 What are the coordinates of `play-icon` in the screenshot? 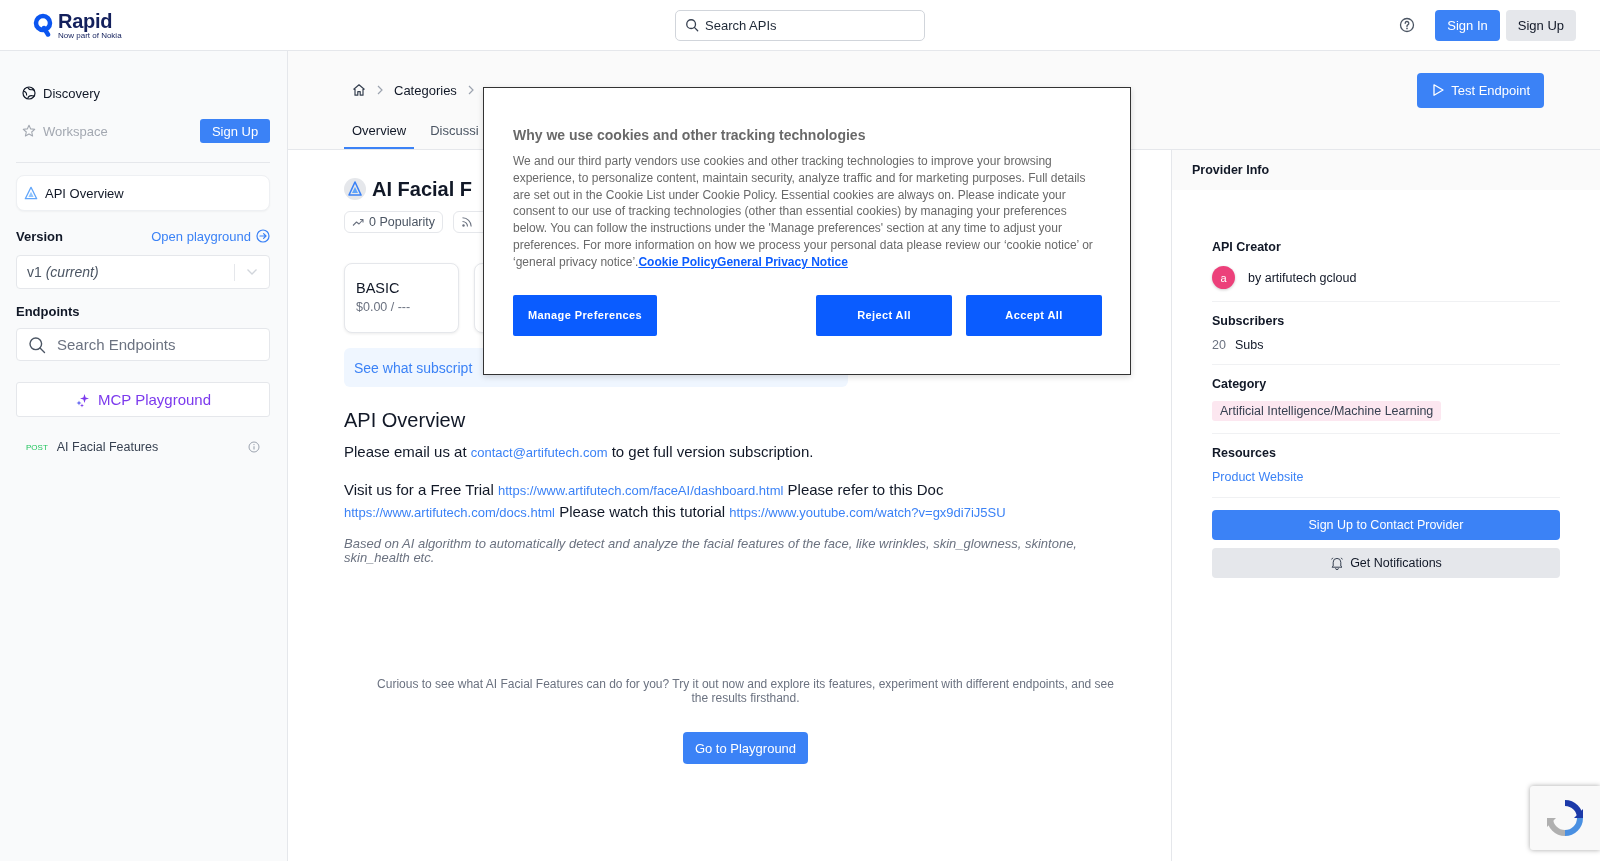 It's located at (1438, 90).